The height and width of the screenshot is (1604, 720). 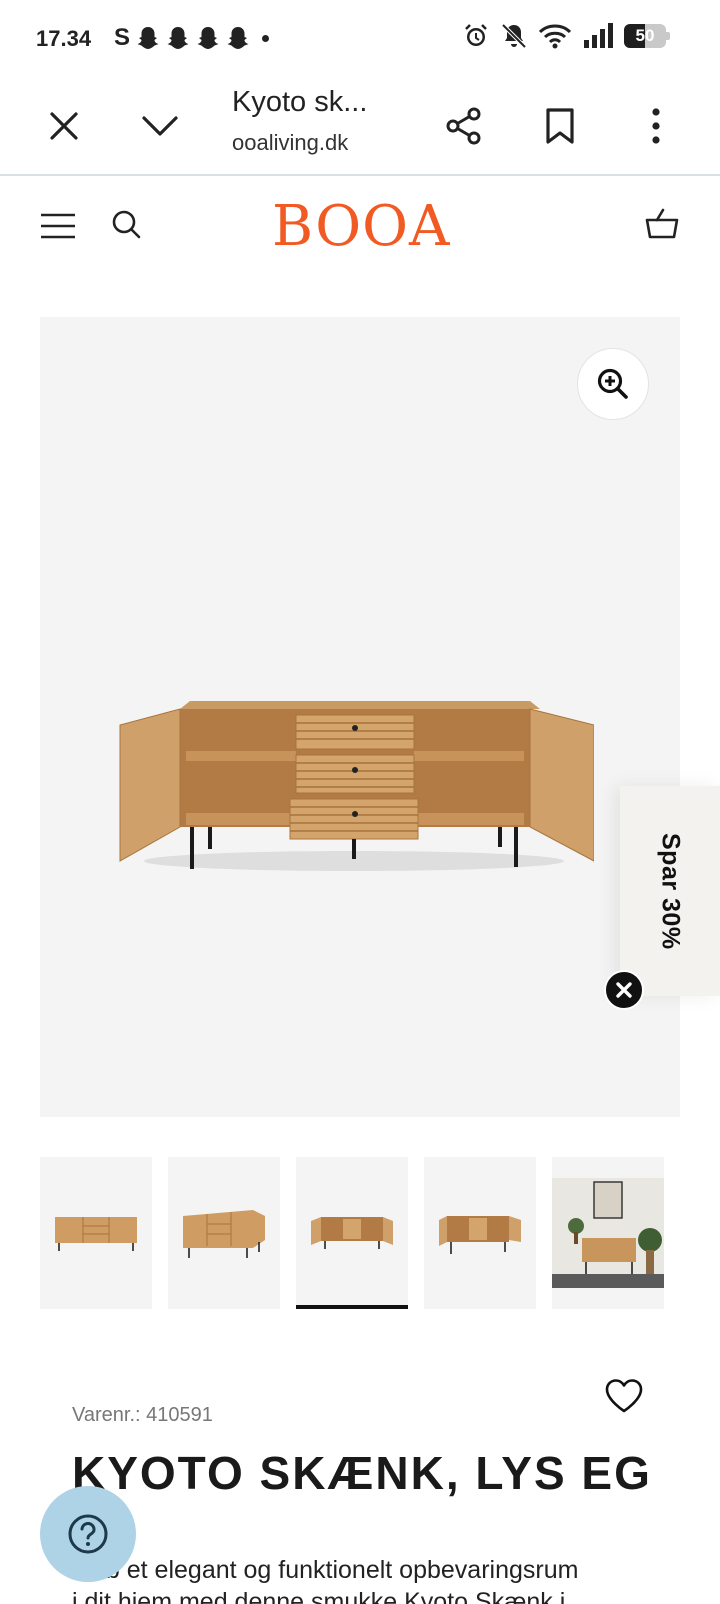 I want to click on more-options-button, so click(x=656, y=126).